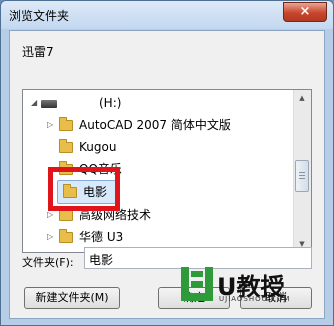 This screenshot has height=326, width=334. Describe the element at coordinates (49, 104) in the screenshot. I see `drive-icon` at that location.